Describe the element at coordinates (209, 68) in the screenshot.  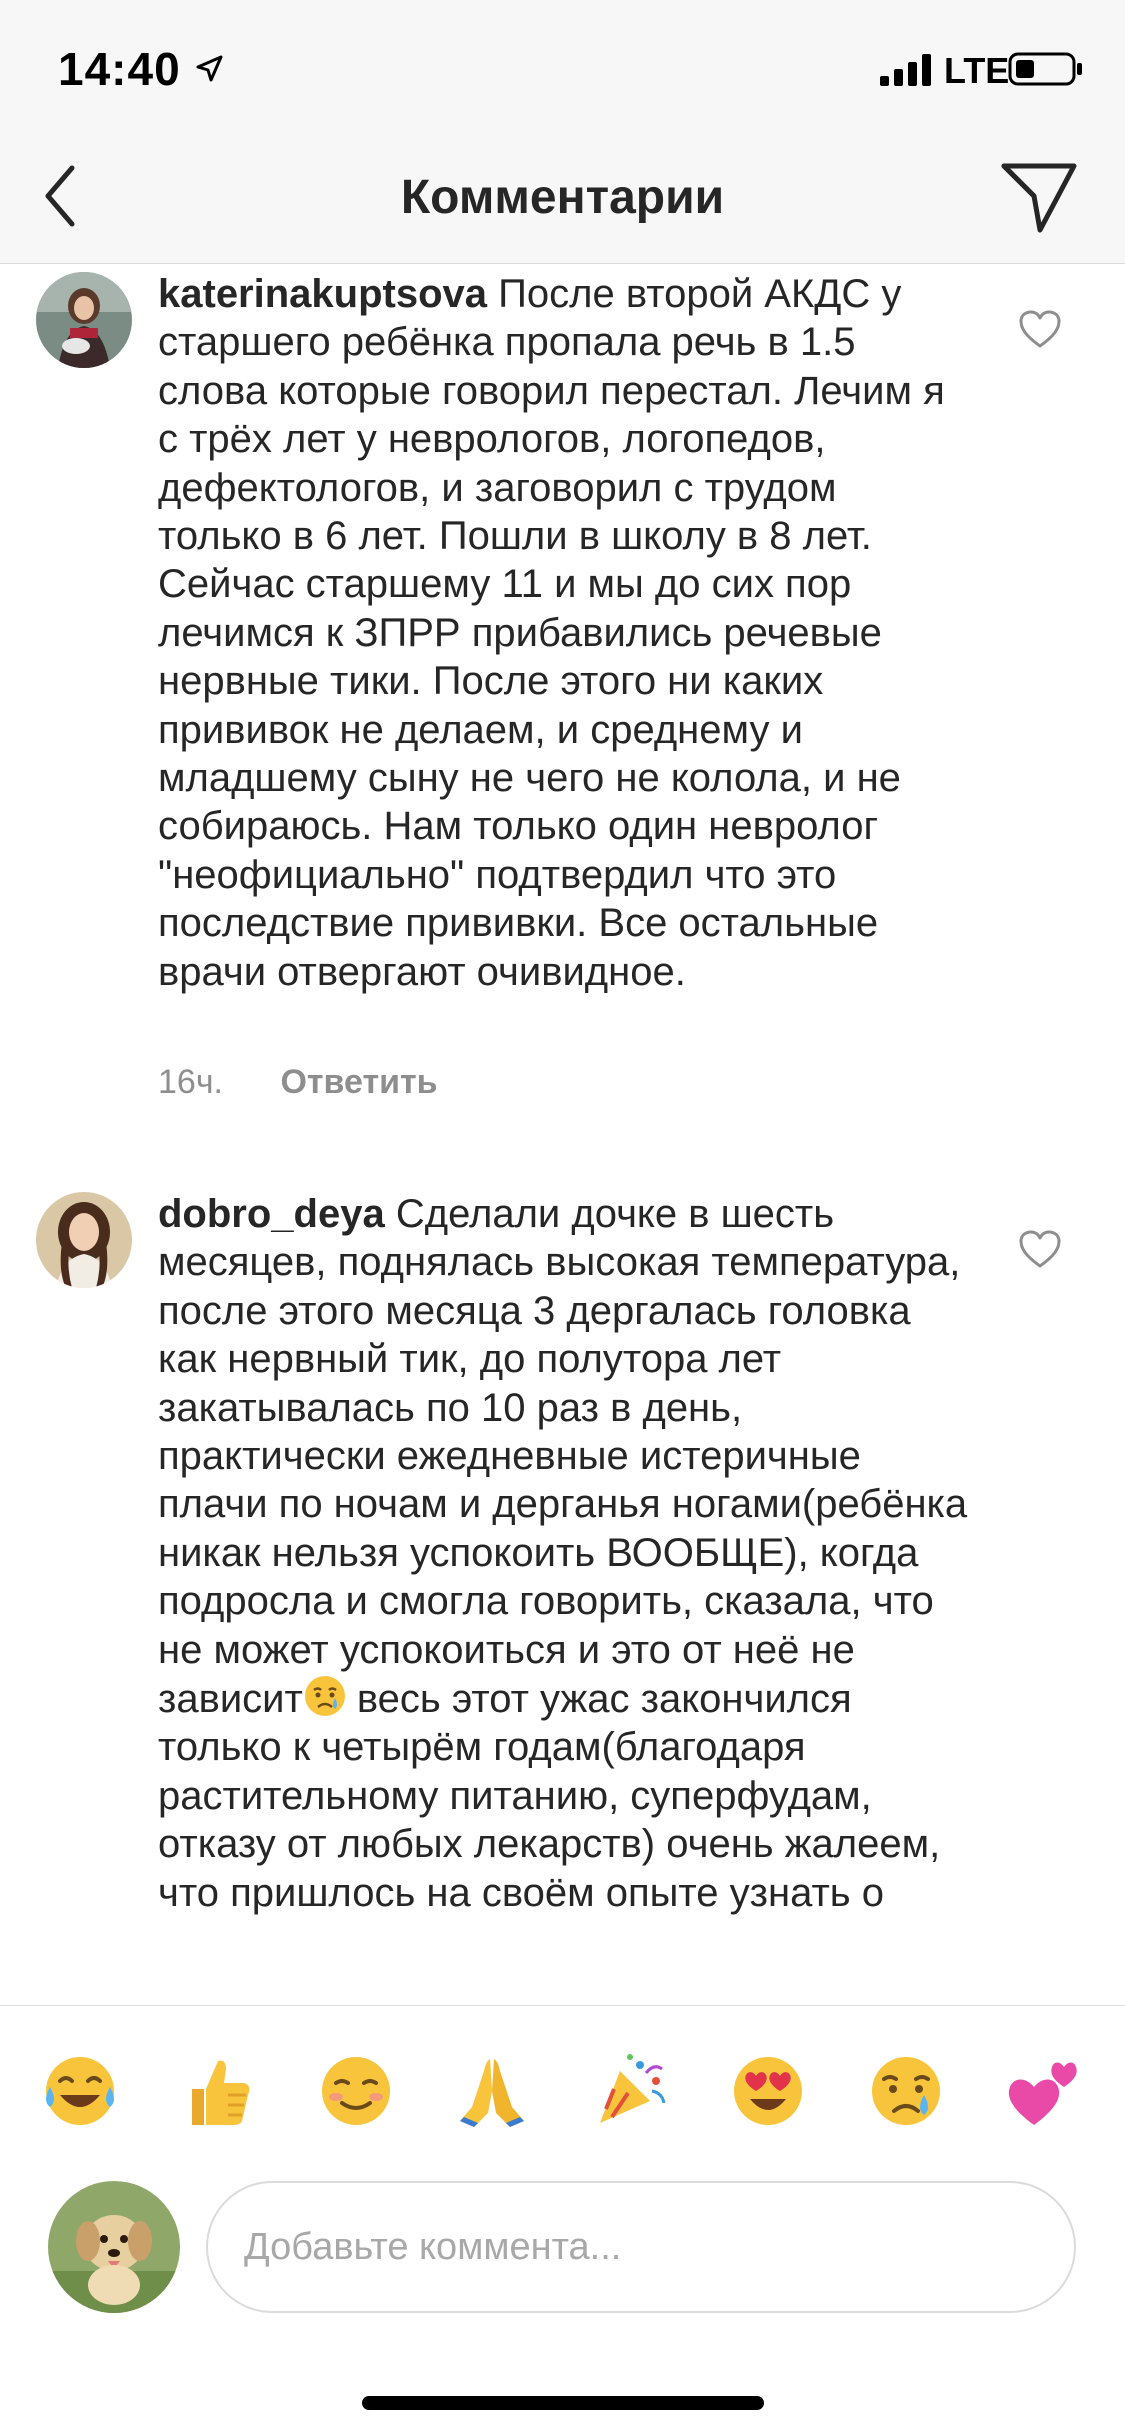
I see `location-arrow-icon` at that location.